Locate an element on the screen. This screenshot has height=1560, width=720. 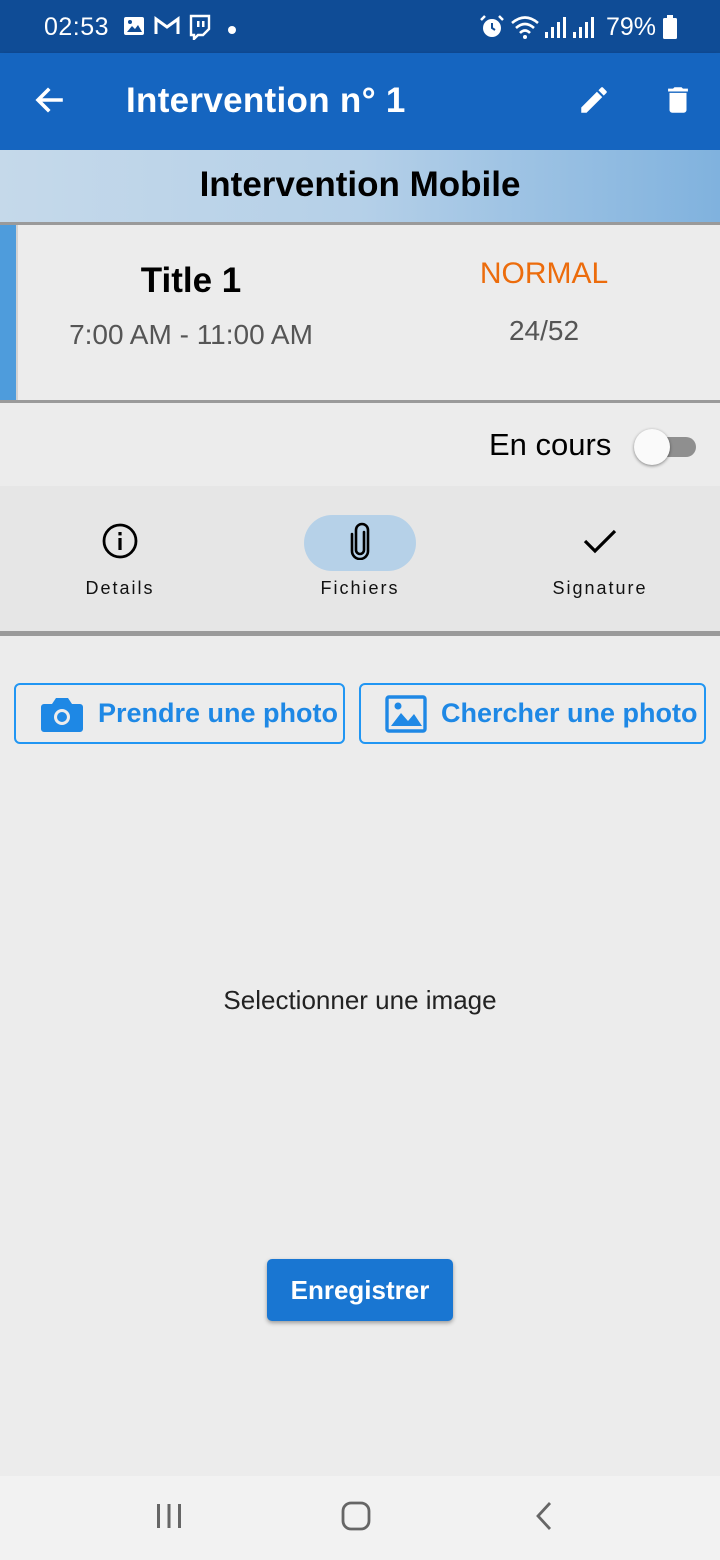
take-photo-button: Prendre une photo is located at coordinates (179, 713).